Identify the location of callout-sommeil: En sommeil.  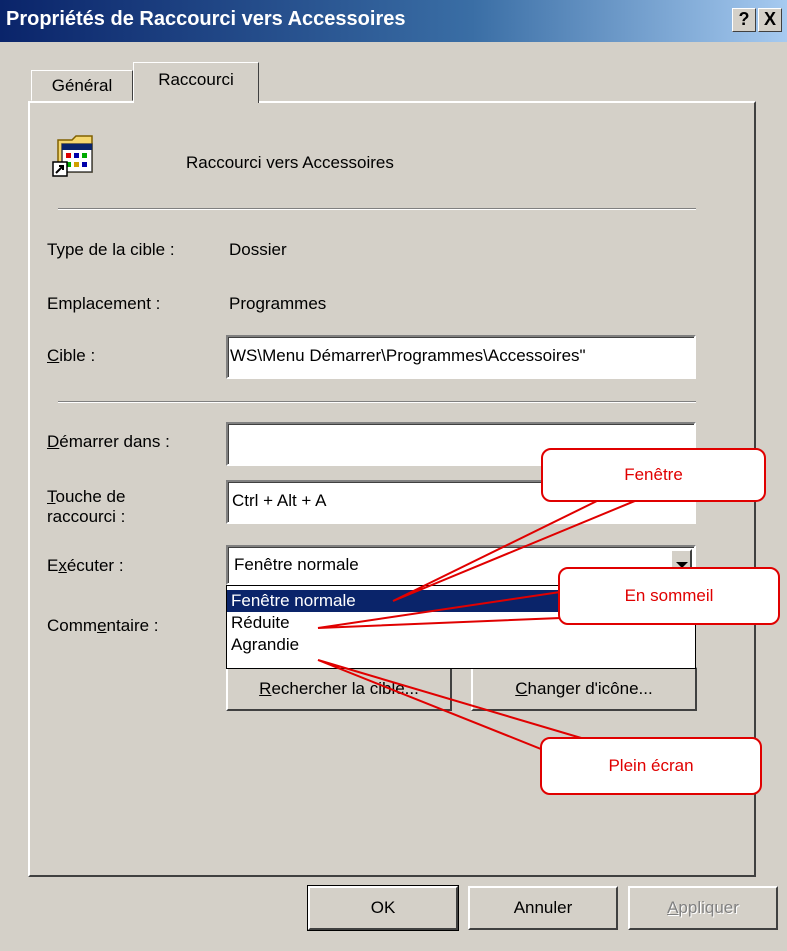
(669, 596).